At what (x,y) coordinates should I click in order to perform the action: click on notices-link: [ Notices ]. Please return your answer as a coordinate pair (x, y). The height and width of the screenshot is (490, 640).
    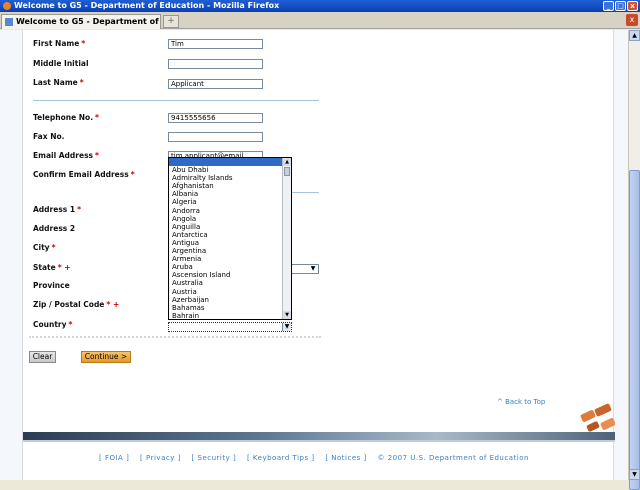
    Looking at the image, I should click on (345, 458).